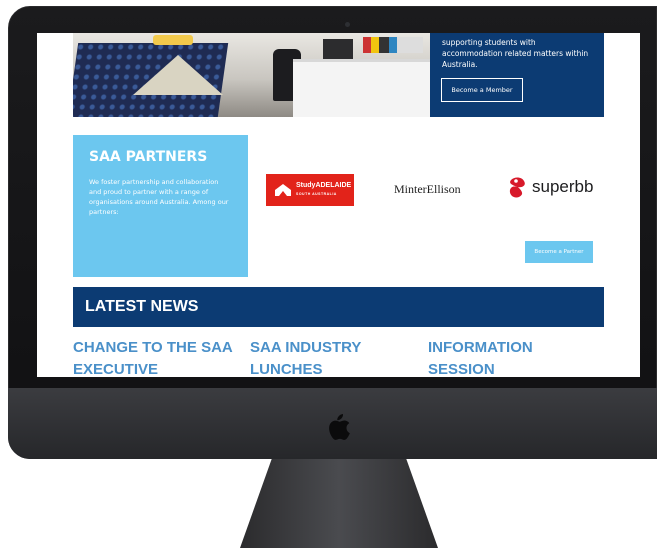 This screenshot has width=657, height=548. Describe the element at coordinates (338, 307) in the screenshot. I see `latest-news-bar: LATEST NEWS` at that location.